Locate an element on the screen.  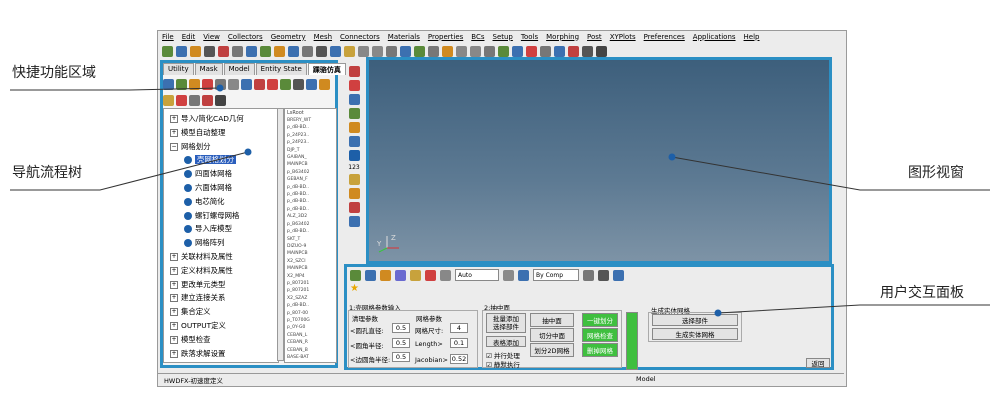
callout-interaction-panel: 用户交互面板 is located at coordinates (922, 293).